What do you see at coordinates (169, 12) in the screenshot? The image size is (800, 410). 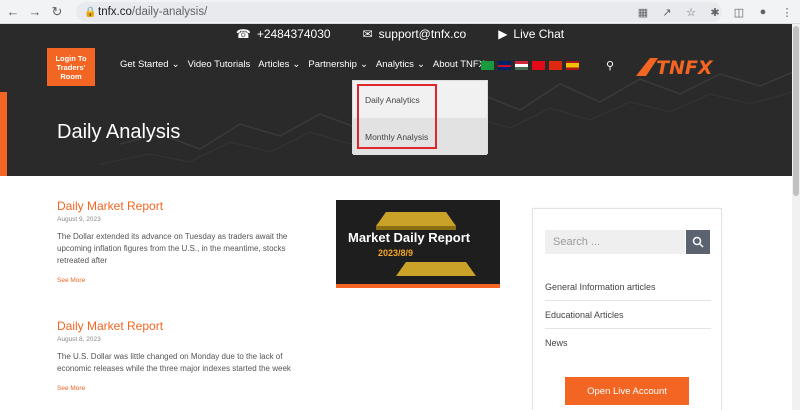 I see `url-path: /daily-analysis/` at bounding box center [169, 12].